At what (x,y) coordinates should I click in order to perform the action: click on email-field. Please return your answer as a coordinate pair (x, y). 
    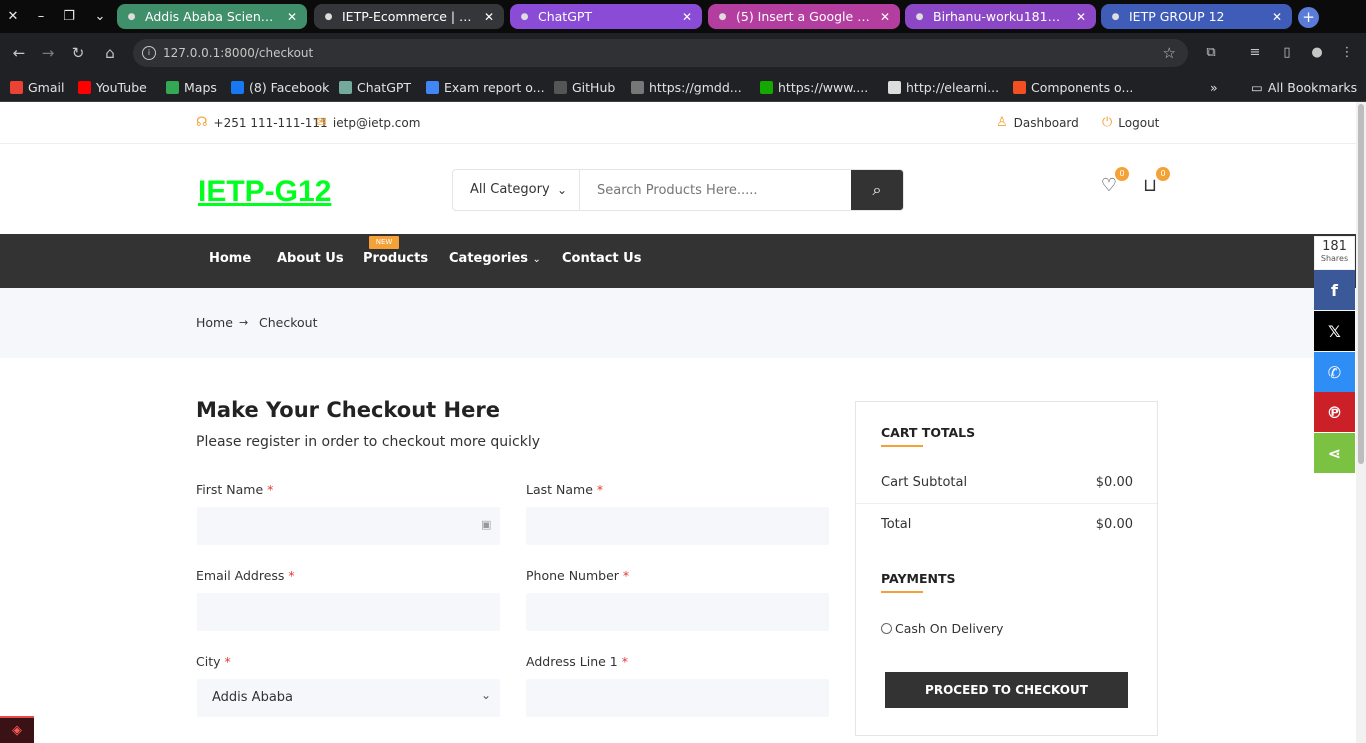
    Looking at the image, I should click on (348, 612).